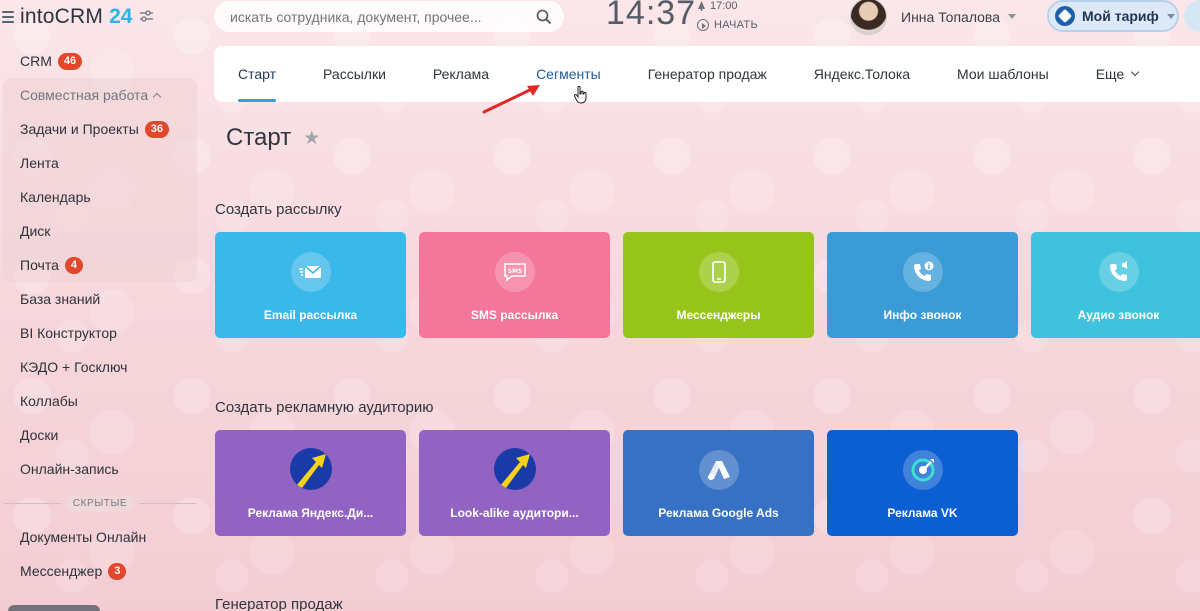  Describe the element at coordinates (718, 272) in the screenshot. I see `phone-icon` at that location.